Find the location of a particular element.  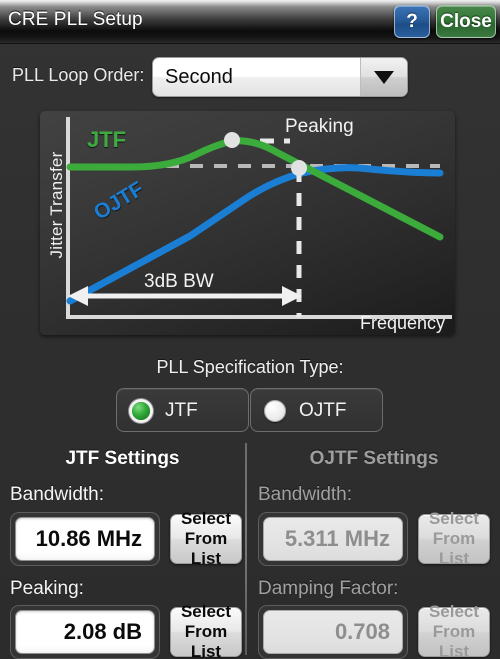

jtf-peaking-input: 2.08 dB is located at coordinates (85, 632).